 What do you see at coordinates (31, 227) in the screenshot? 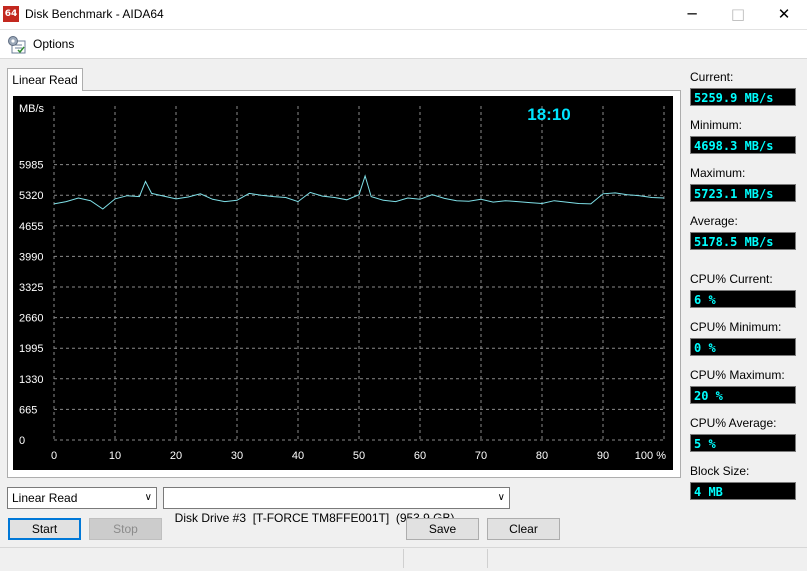
I see `y-tick-label: 4655` at bounding box center [31, 227].